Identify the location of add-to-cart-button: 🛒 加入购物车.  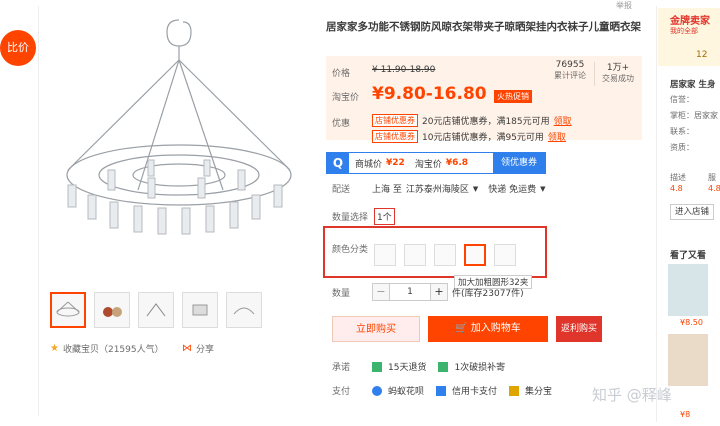
(488, 329).